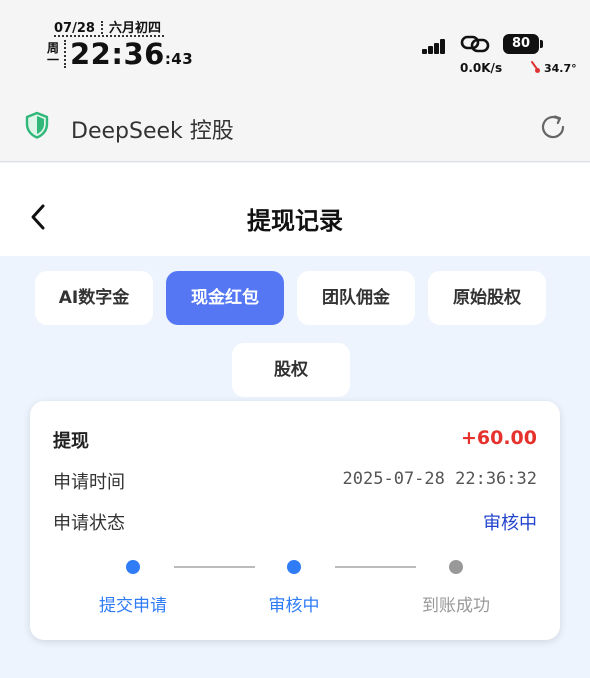 This screenshot has height=678, width=590. I want to click on record-type: 提现, so click(71, 441).